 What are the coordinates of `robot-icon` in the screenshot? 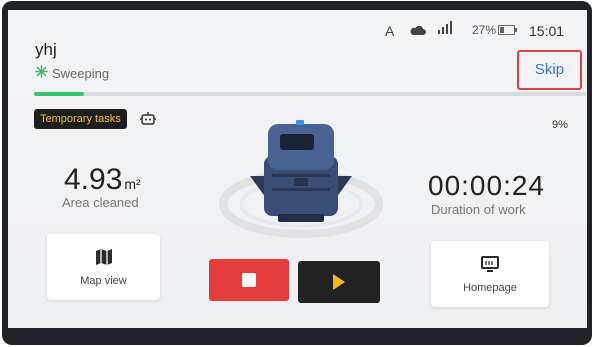 It's located at (148, 121).